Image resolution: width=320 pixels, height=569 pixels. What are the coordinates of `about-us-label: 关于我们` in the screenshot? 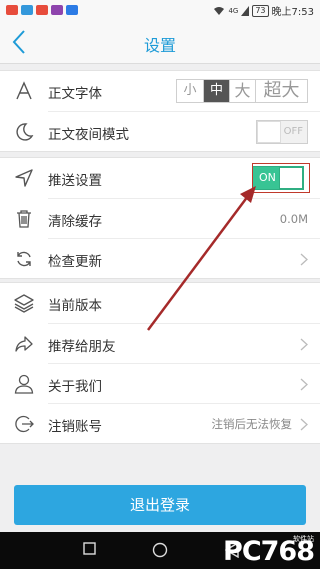 It's located at (75, 387).